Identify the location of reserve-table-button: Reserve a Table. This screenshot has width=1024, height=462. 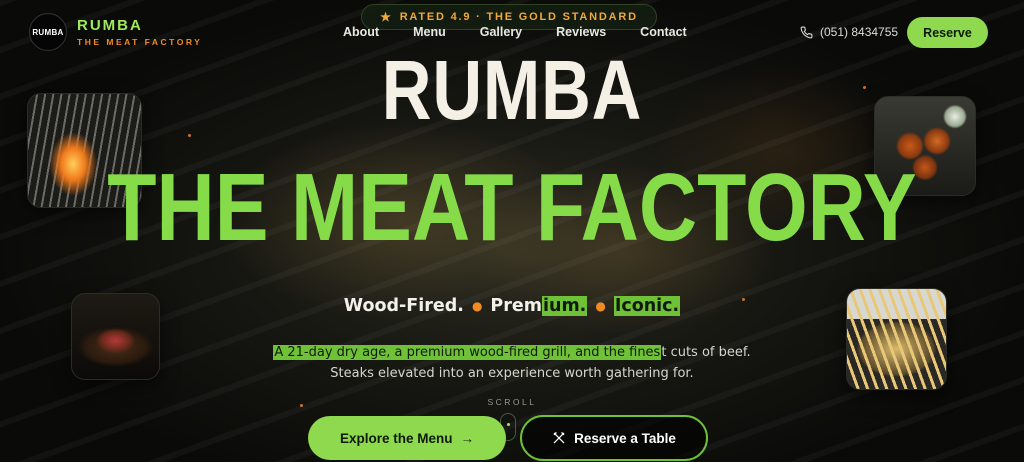
(614, 438).